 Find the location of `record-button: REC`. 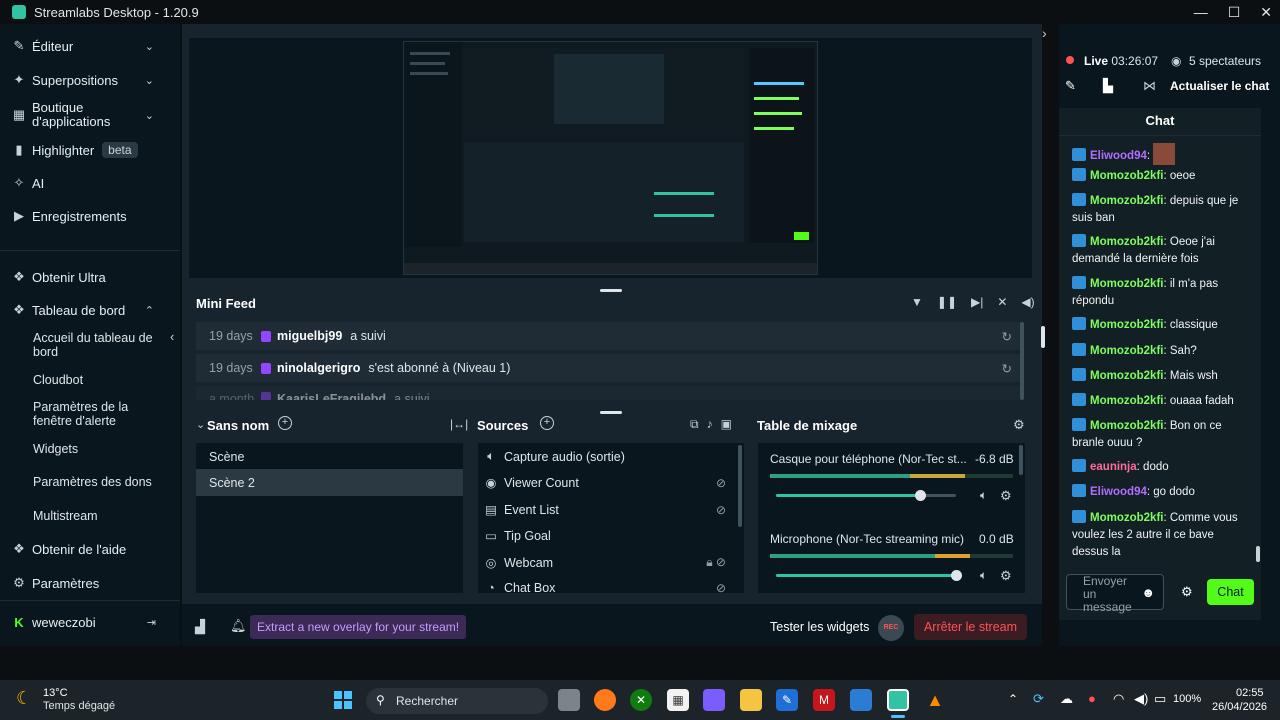

record-button: REC is located at coordinates (891, 628).